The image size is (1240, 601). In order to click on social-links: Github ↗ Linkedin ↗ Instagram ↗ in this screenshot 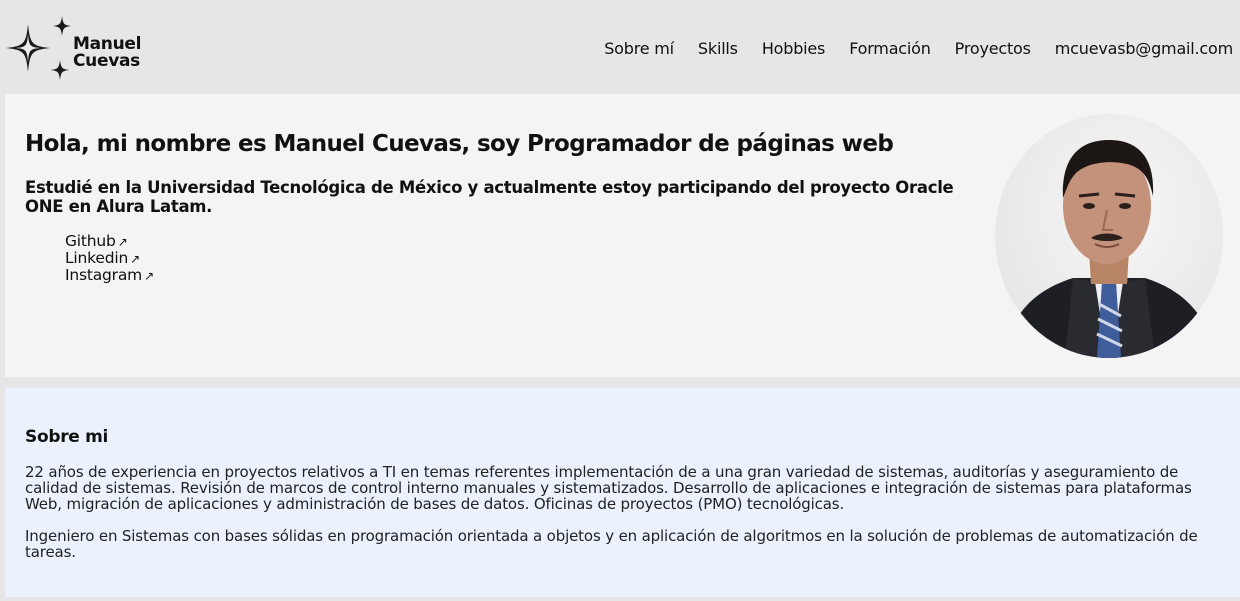, I will do `click(109, 258)`.